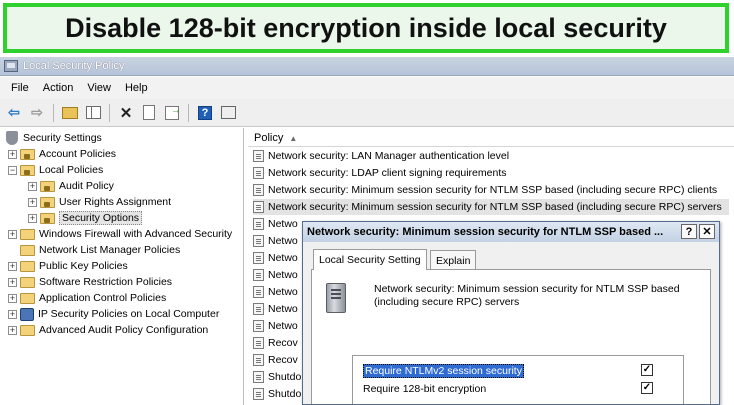 The height and width of the screenshot is (405, 734). I want to click on option-require-ntlmv2: Require NTLMv2 session security ✓, so click(518, 370).